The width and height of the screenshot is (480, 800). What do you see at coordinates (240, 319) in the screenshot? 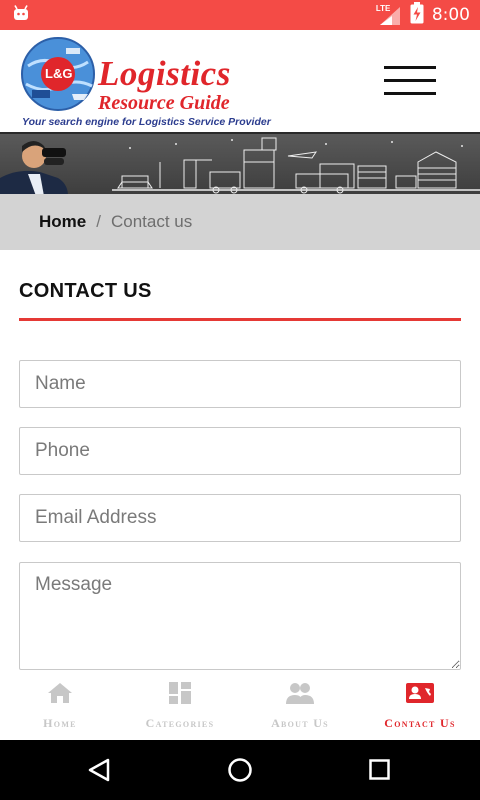
I see `title-underline` at bounding box center [240, 319].